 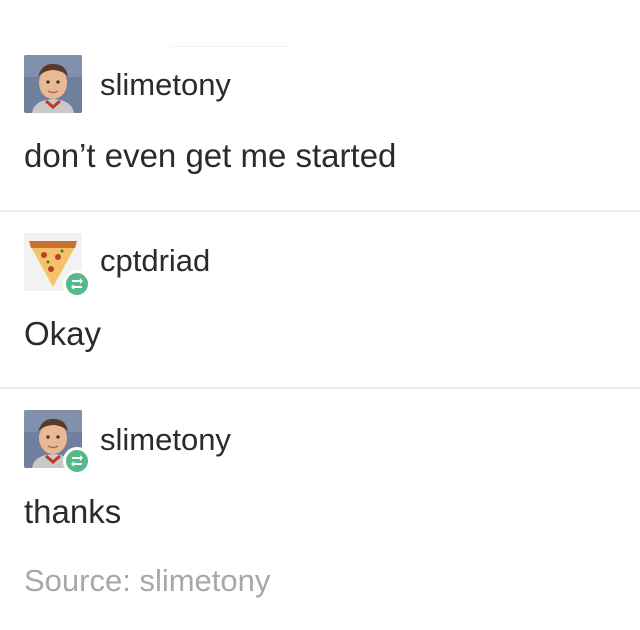 What do you see at coordinates (155, 261) in the screenshot?
I see `username-link: cptdriad` at bounding box center [155, 261].